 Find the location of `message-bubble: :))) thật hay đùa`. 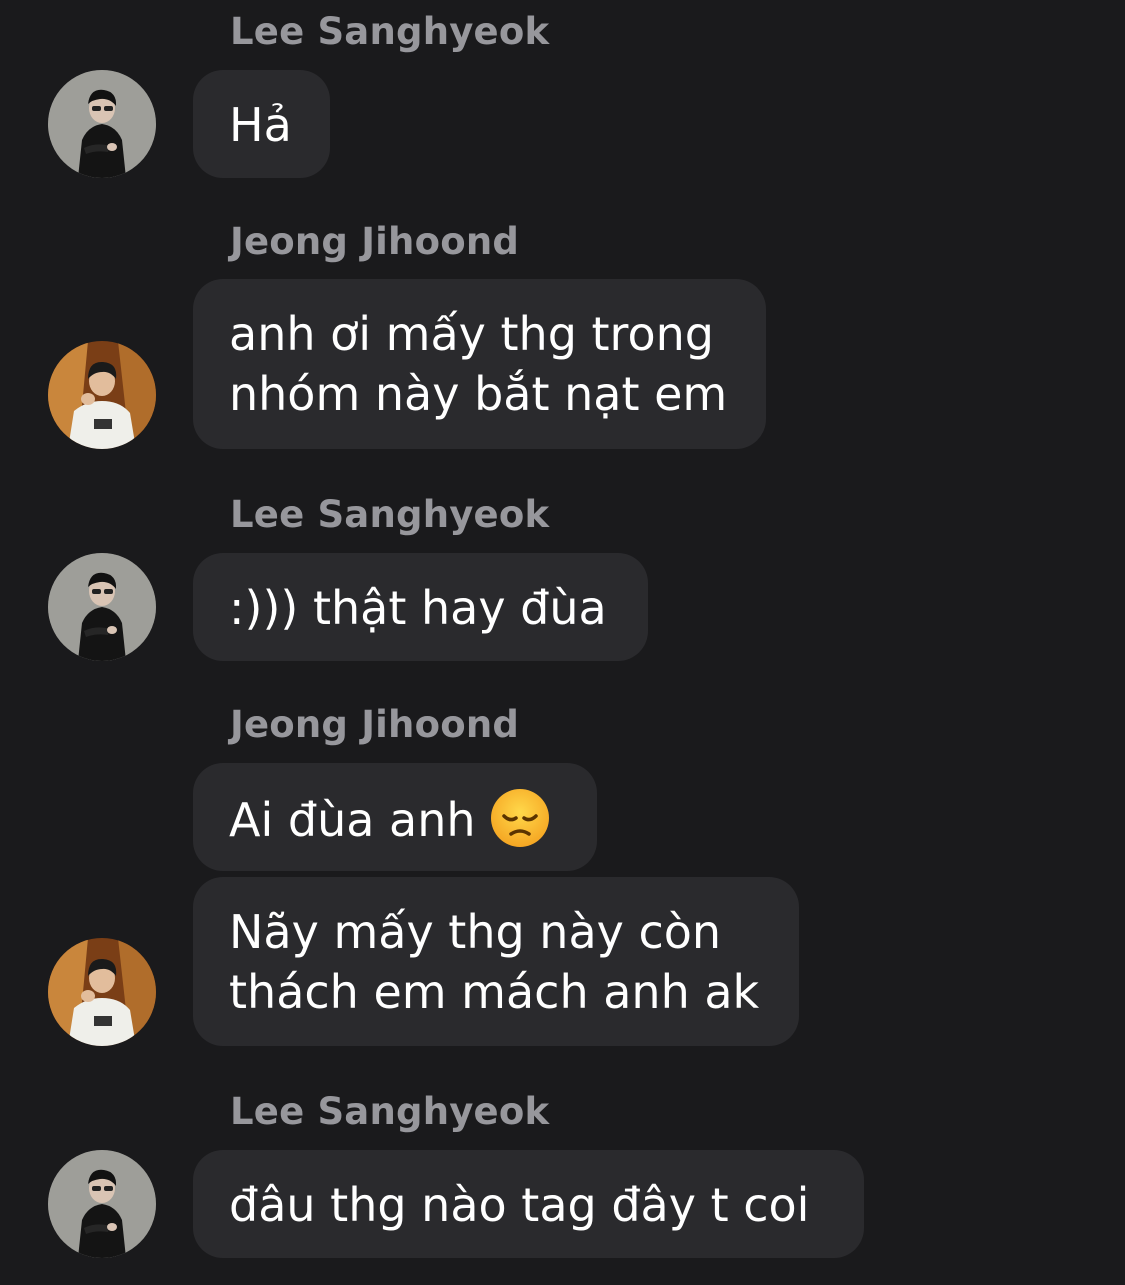

message-bubble: :))) thật hay đùa is located at coordinates (420, 607).